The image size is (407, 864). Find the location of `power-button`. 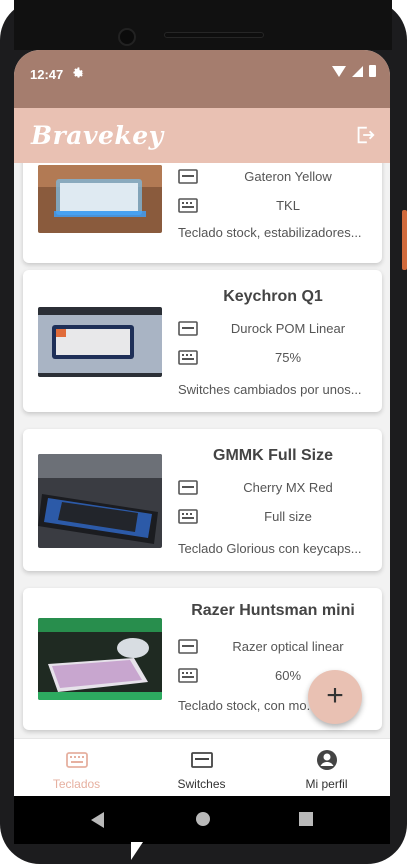

power-button is located at coordinates (404, 240).